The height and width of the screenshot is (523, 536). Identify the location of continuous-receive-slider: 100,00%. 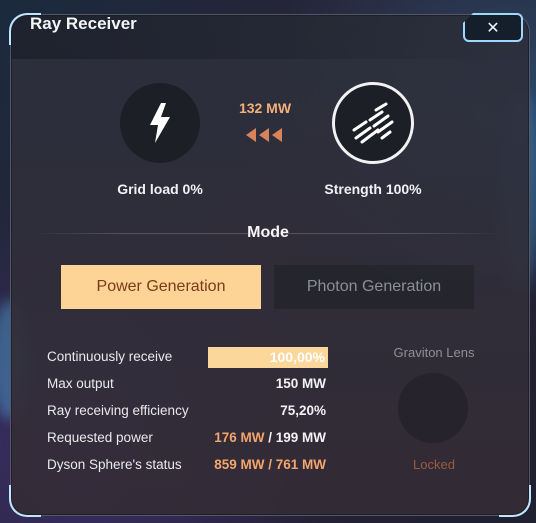
(268, 357).